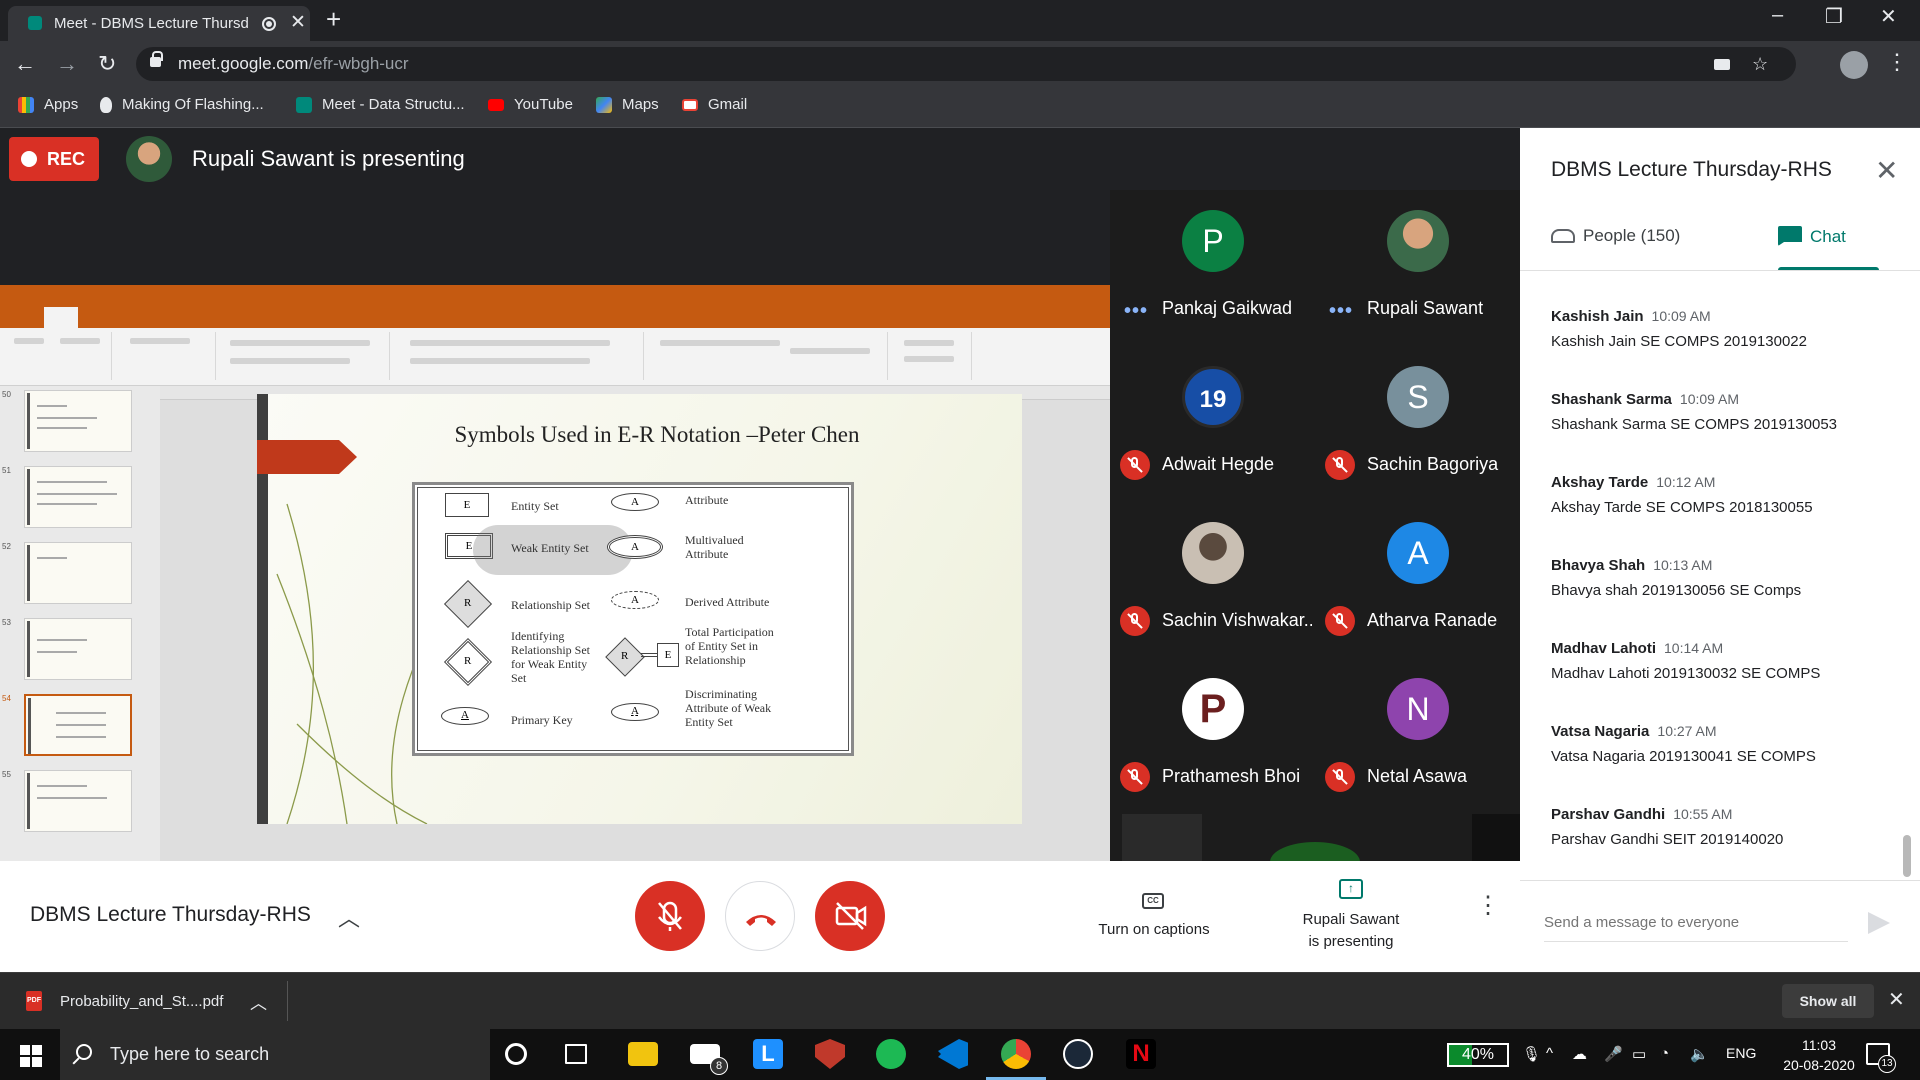 This screenshot has height=1080, width=1920. What do you see at coordinates (1417, 424) in the screenshot?
I see `participant-tile: S Sachin Bagoriya` at bounding box center [1417, 424].